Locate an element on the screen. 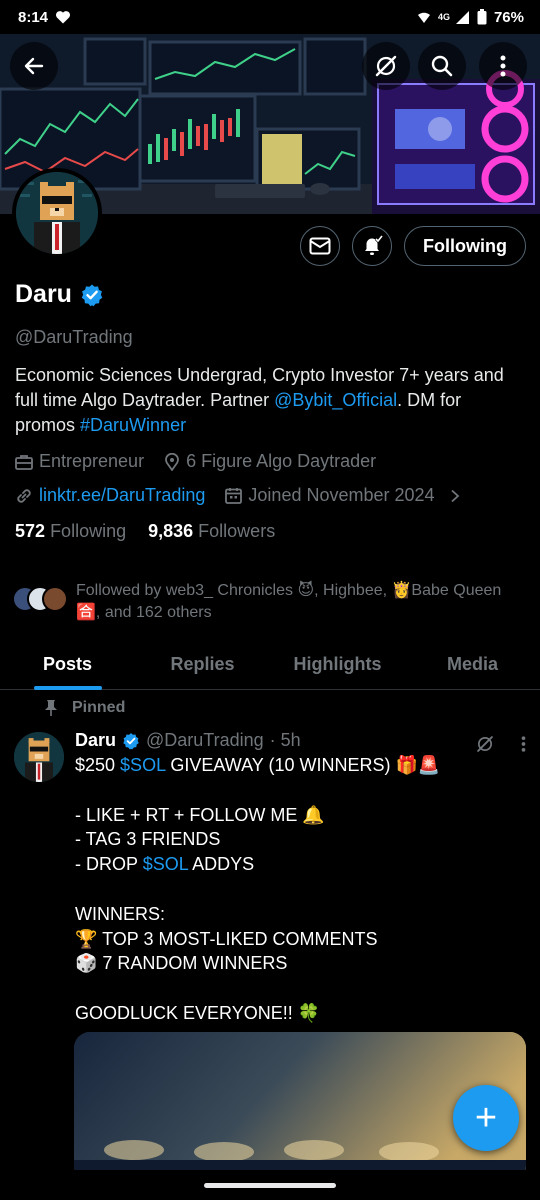 The image size is (540, 1200). battery-level: 76% is located at coordinates (508, 17).